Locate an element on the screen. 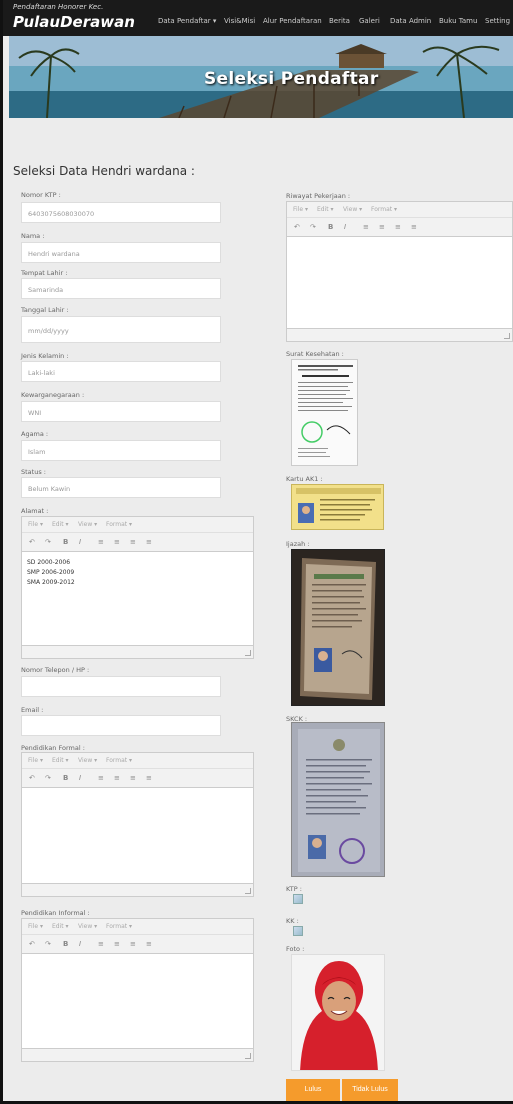 This screenshot has height=1104, width=513. document-photo-icon is located at coordinates (339, 800).